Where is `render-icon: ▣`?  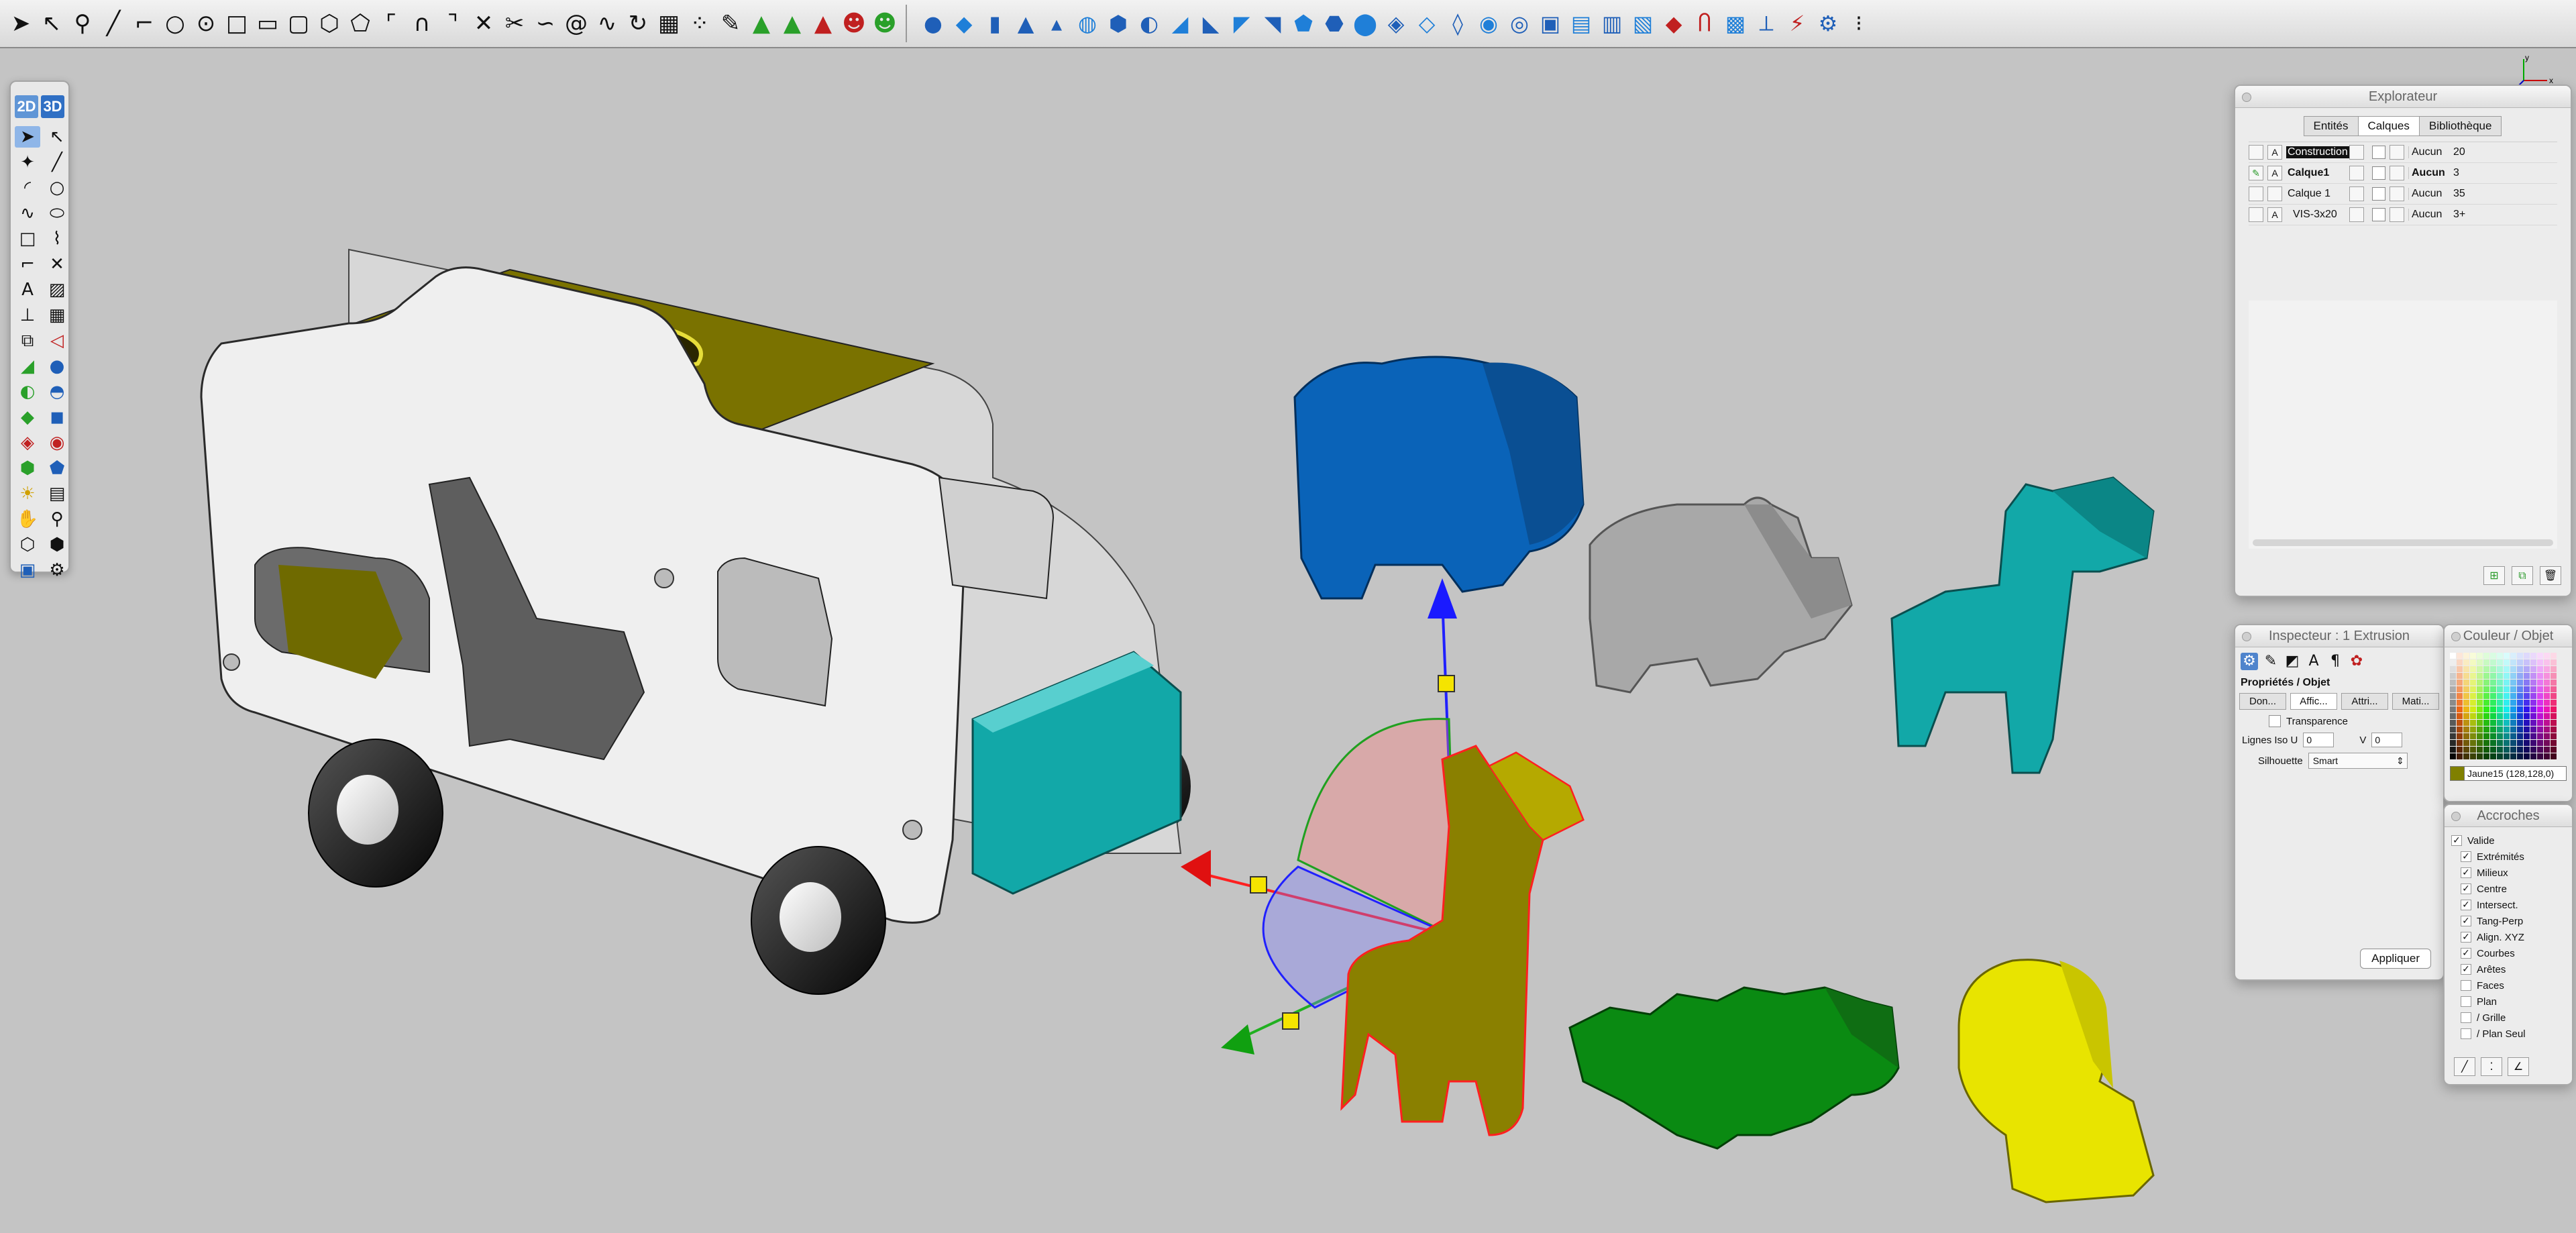
render-icon: ▣ is located at coordinates (1550, 23).